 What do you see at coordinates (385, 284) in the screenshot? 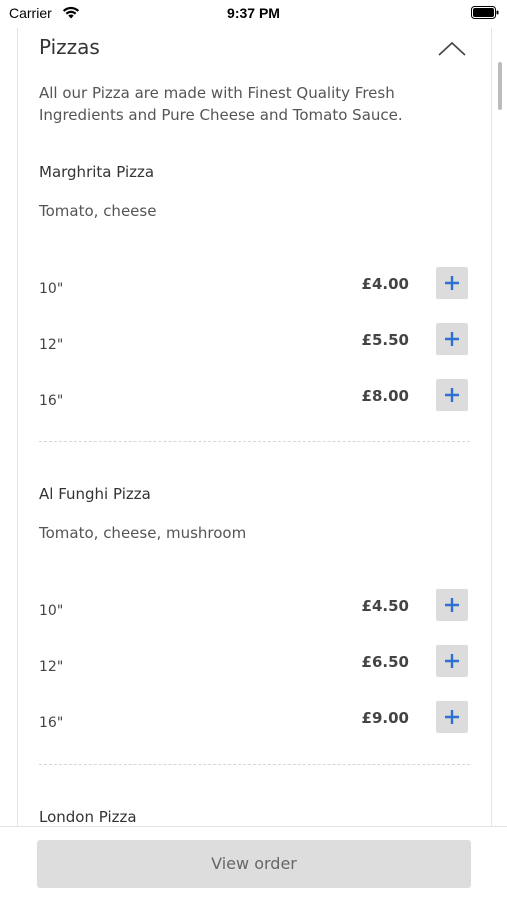
I see `price: £4.00` at bounding box center [385, 284].